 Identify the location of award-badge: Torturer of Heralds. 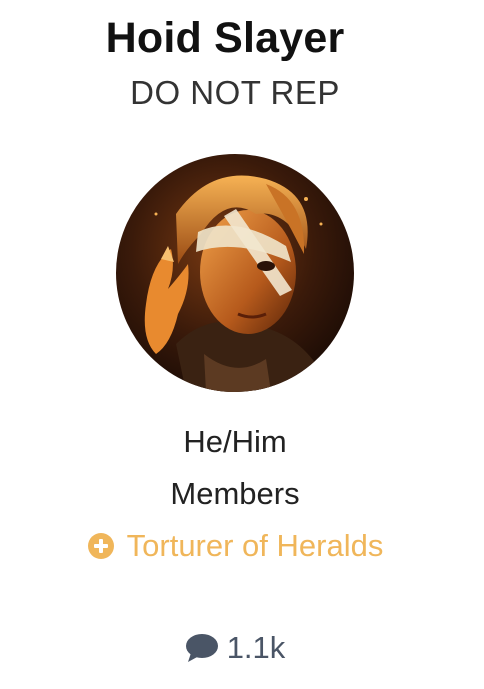
(235, 546).